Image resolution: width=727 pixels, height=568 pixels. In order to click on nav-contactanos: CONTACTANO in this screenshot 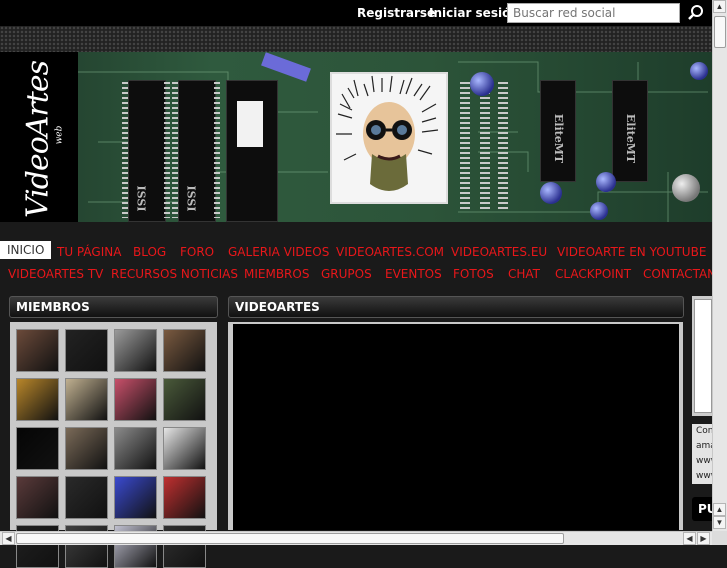, I will do `click(677, 274)`.